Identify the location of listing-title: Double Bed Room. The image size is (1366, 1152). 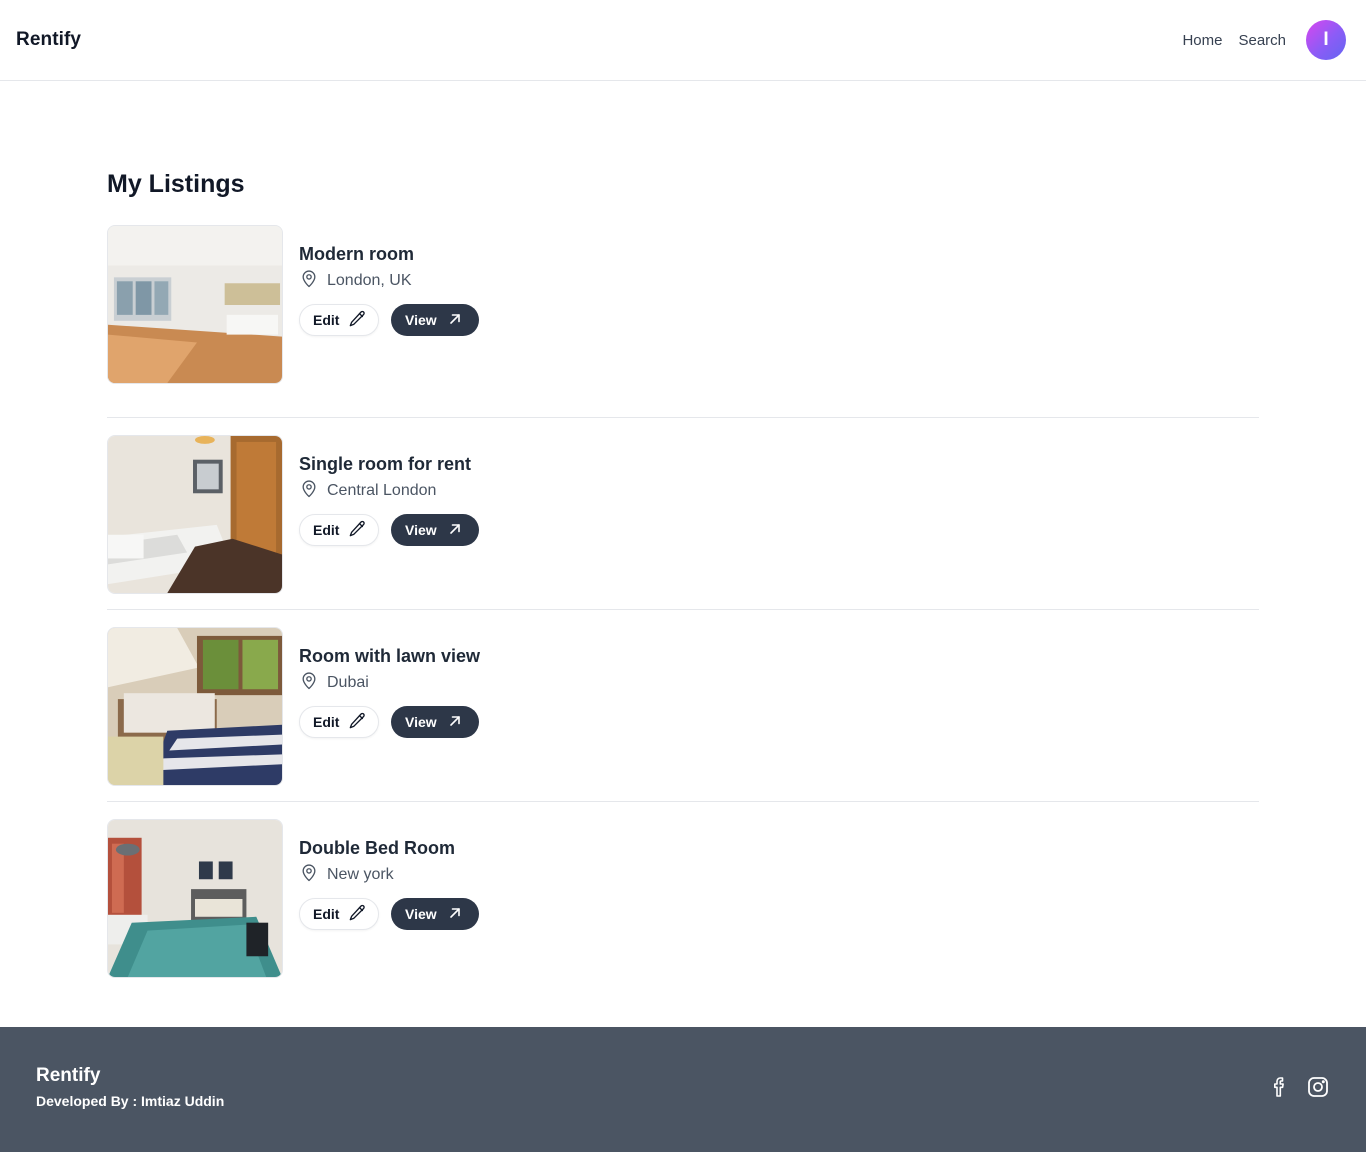
(377, 848).